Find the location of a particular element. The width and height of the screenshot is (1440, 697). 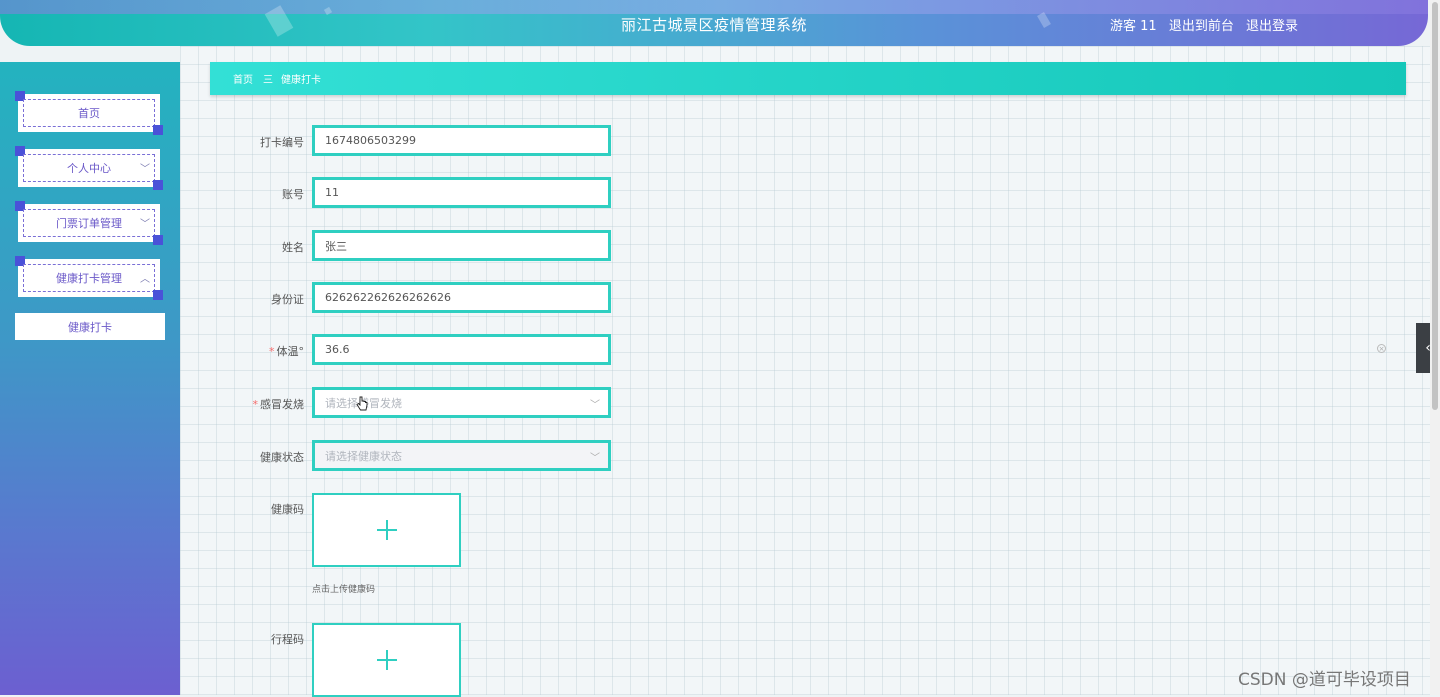

sidebar-item-label: 个人中心 is located at coordinates (89, 168).